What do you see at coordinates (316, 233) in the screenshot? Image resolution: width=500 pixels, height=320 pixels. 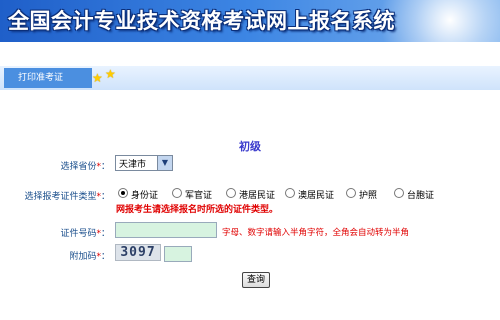 I see `id-number-hint: 字母、数字请输入半角字符，全角会自动转为半角` at bounding box center [316, 233].